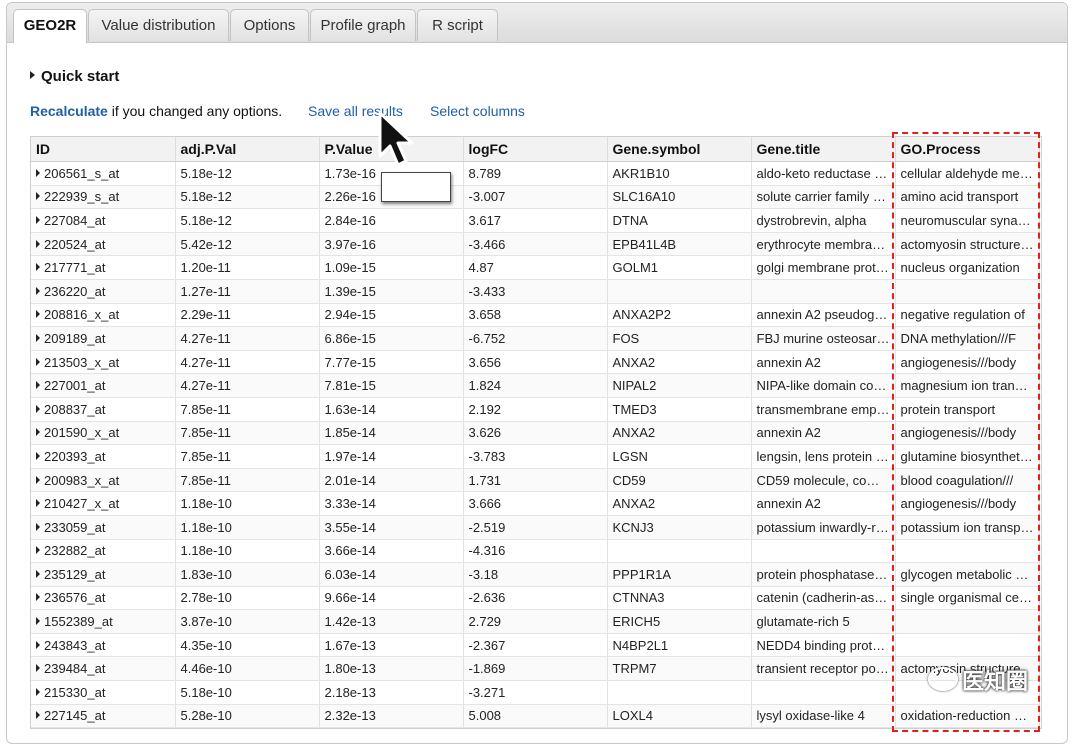  I want to click on cell-gene-symbol: PPP1R1A, so click(679, 574).